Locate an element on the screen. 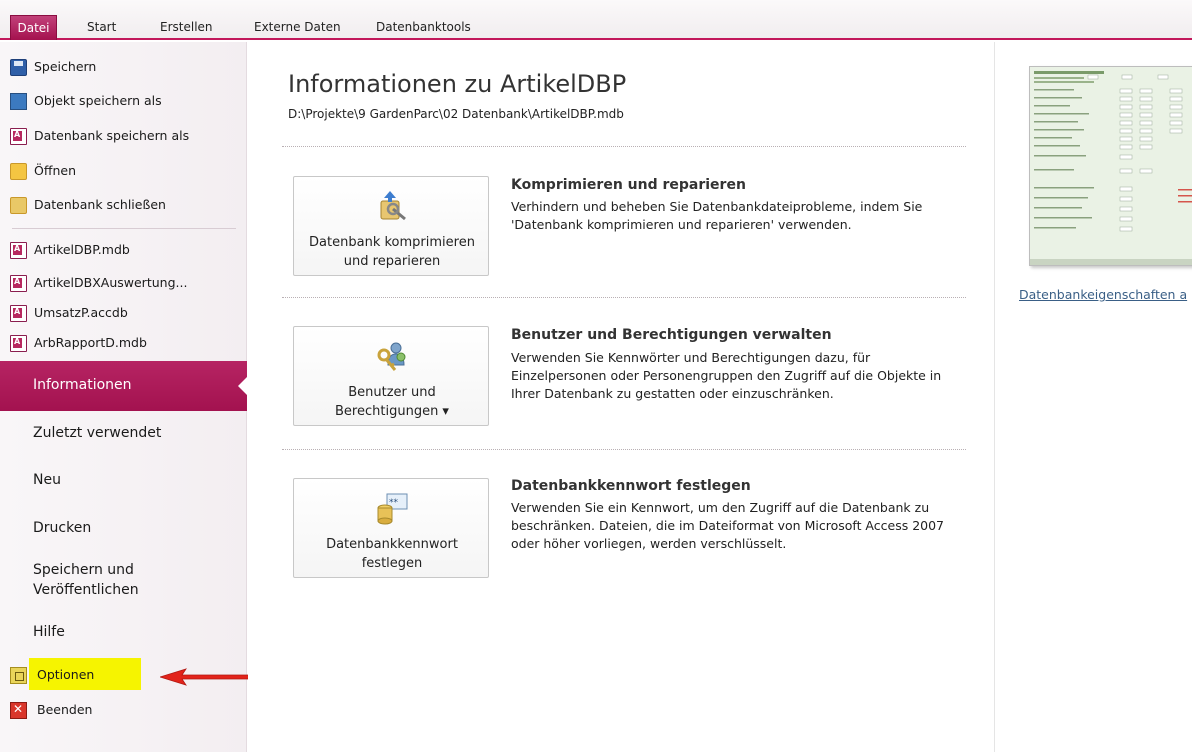 This screenshot has width=1192, height=752. button-label-line1: Datenbankkennwort is located at coordinates (392, 544).